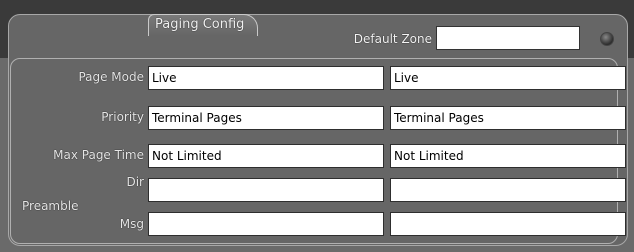  What do you see at coordinates (508, 118) in the screenshot?
I see `priority-field-2: Terminal Pages` at bounding box center [508, 118].